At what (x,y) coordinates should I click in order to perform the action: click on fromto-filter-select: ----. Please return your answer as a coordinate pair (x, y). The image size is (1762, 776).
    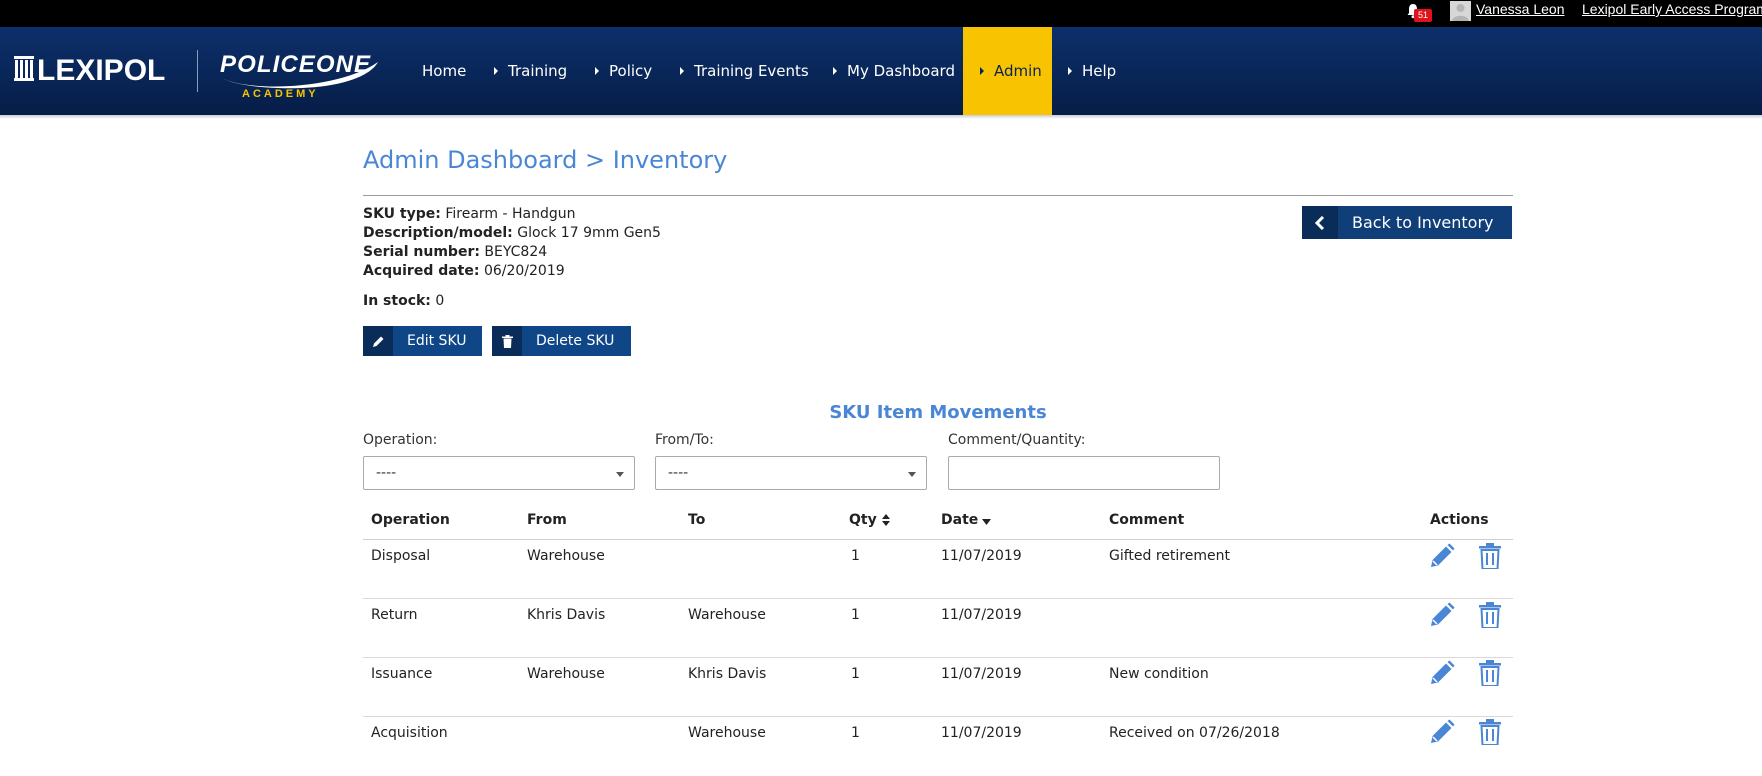
    Looking at the image, I should click on (791, 473).